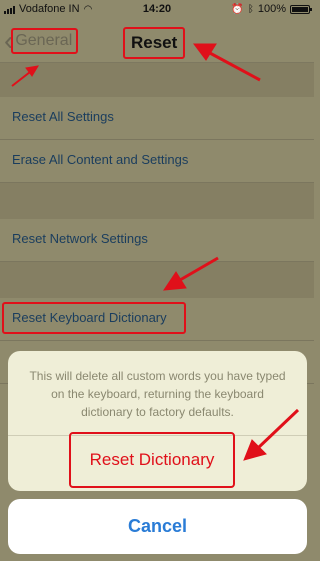 This screenshot has width=320, height=561. I want to click on alarm-icon: ⏰, so click(237, 9).